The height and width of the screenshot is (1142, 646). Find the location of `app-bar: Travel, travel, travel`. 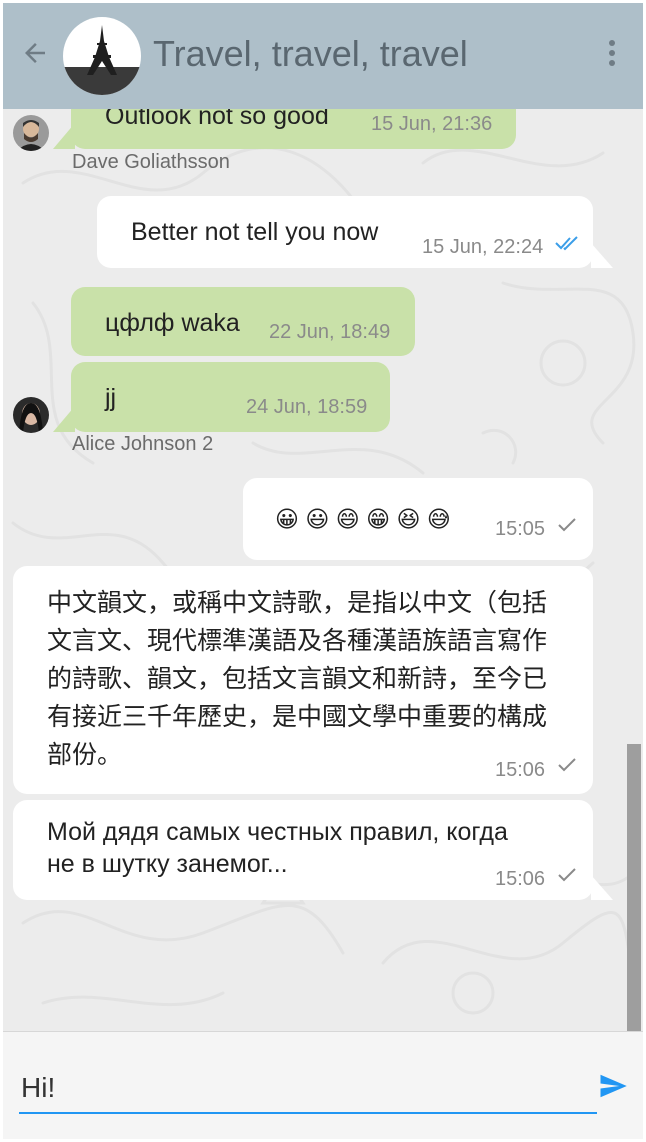

app-bar: Travel, travel, travel is located at coordinates (323, 56).